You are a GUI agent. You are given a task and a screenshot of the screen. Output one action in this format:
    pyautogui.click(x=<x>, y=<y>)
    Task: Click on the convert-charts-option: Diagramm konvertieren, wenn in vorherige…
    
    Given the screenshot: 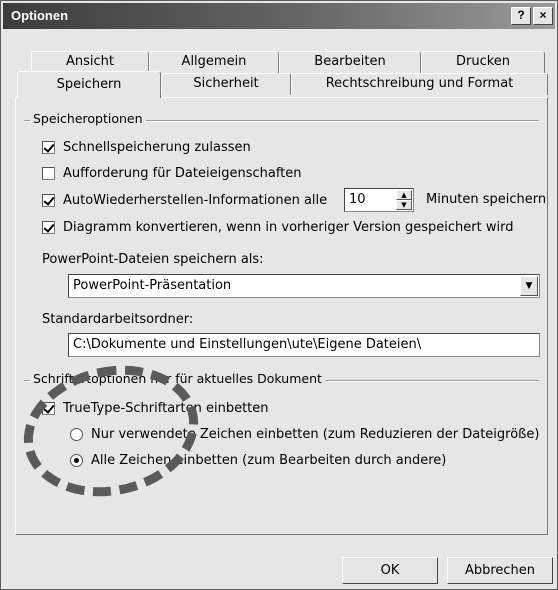 What is the action you would take?
    pyautogui.click(x=277, y=227)
    